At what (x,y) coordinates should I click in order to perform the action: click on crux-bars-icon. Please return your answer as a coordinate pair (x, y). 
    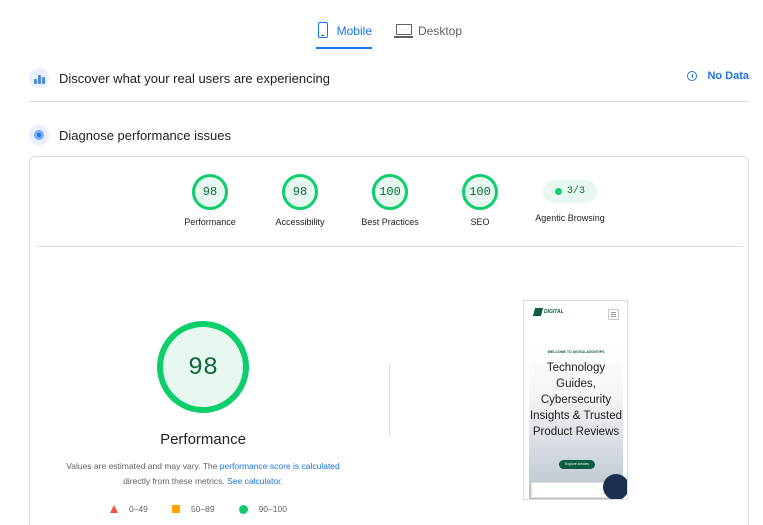
    Looking at the image, I should click on (39, 78).